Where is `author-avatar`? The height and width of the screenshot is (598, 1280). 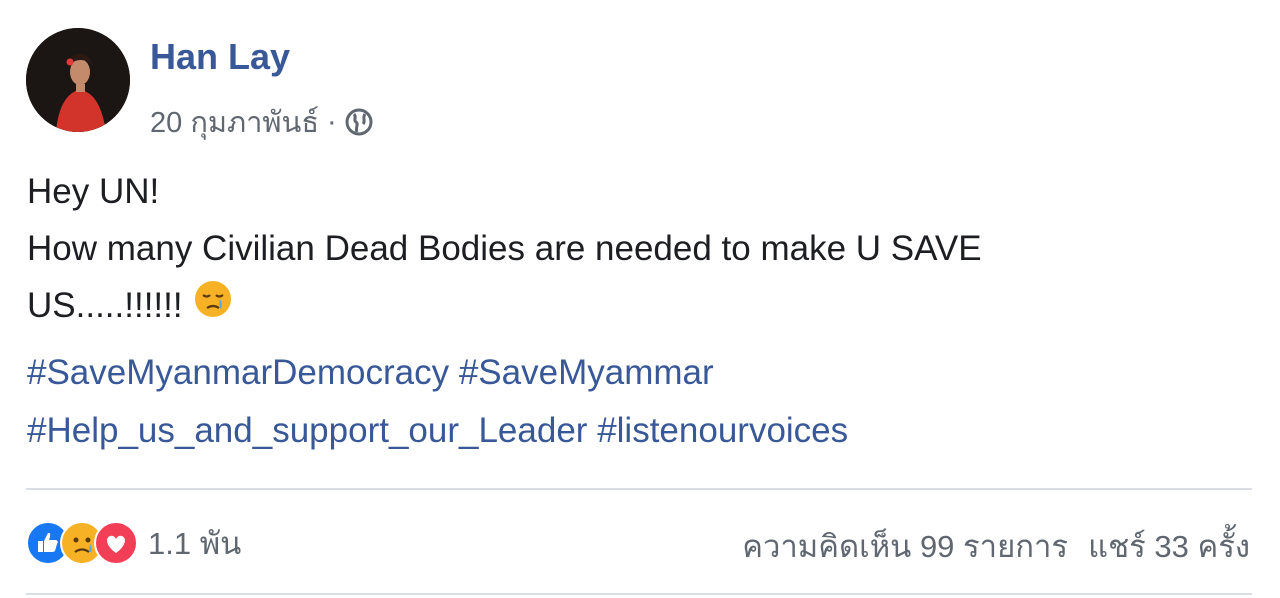 author-avatar is located at coordinates (78, 80).